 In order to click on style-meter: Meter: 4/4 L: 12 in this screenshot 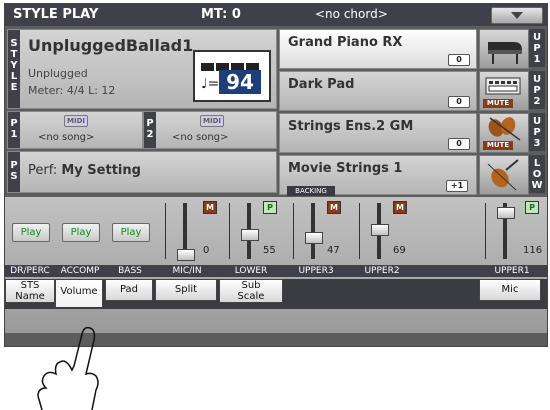, I will do `click(72, 90)`.